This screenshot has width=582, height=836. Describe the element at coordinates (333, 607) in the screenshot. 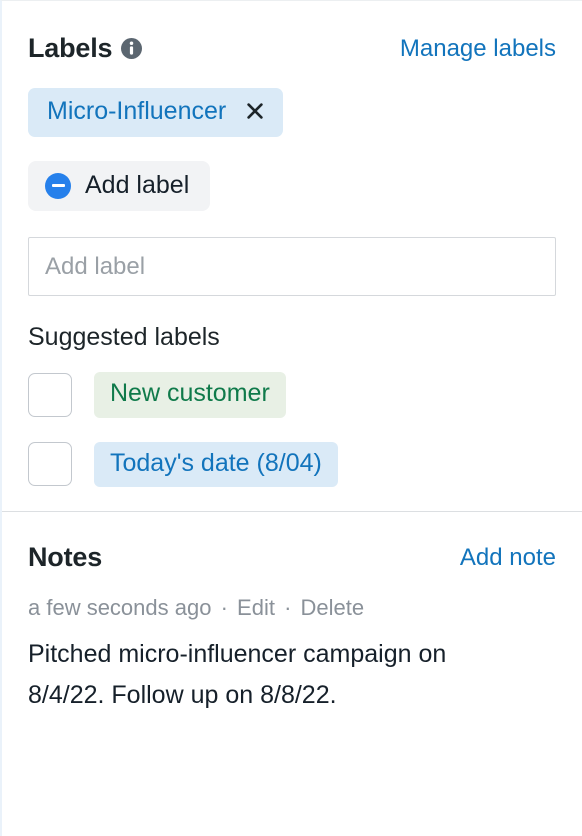

I see `note-delete-link: Delete` at that location.